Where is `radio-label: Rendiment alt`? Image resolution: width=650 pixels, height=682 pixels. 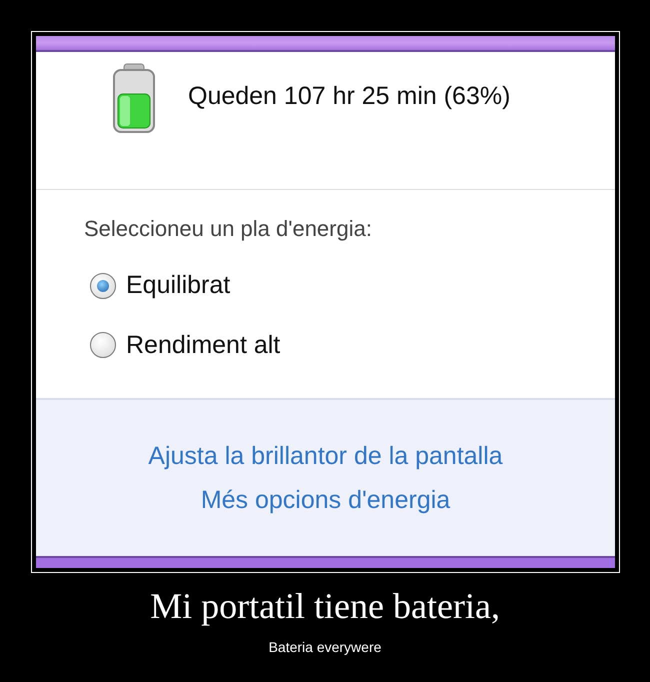 radio-label: Rendiment alt is located at coordinates (203, 345).